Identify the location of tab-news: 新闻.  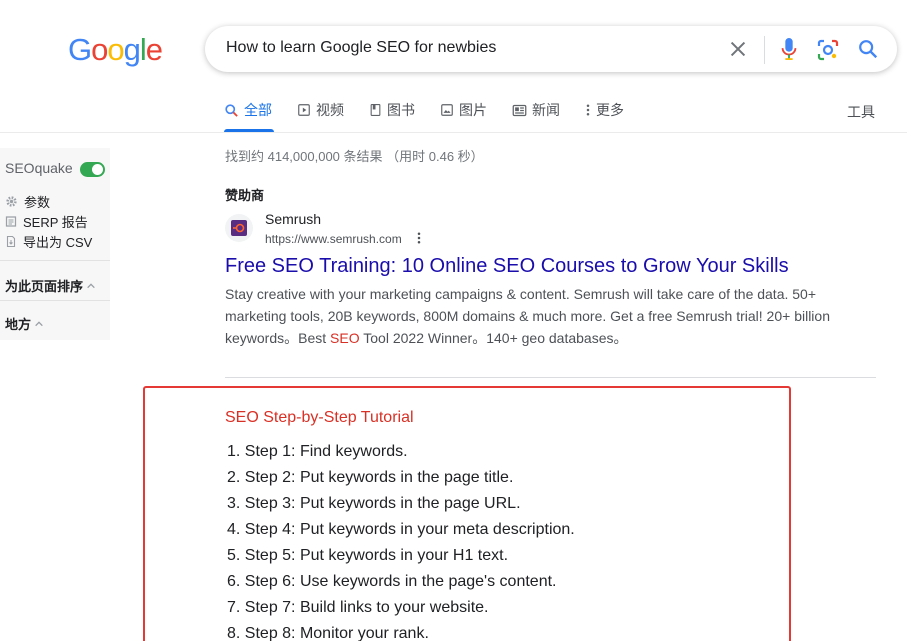
(536, 110).